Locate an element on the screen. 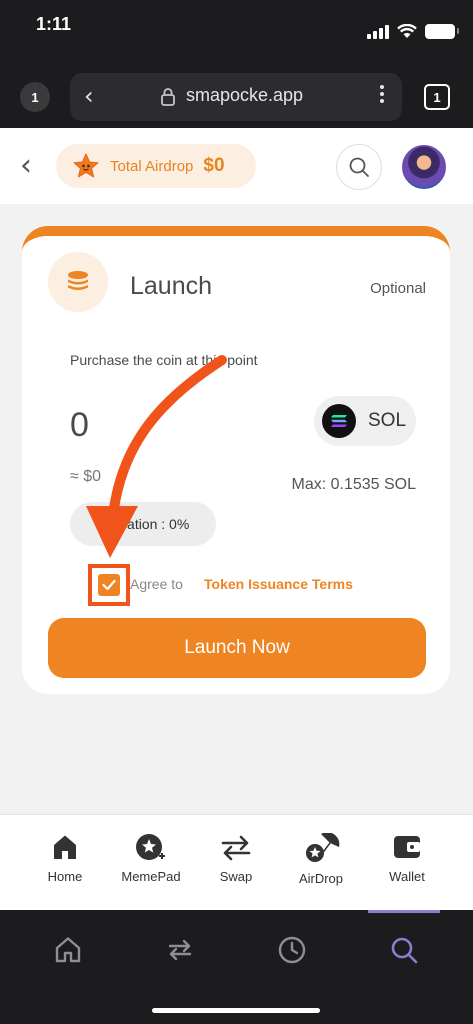  purchase-description: Purchase the coin at this point is located at coordinates (164, 360).